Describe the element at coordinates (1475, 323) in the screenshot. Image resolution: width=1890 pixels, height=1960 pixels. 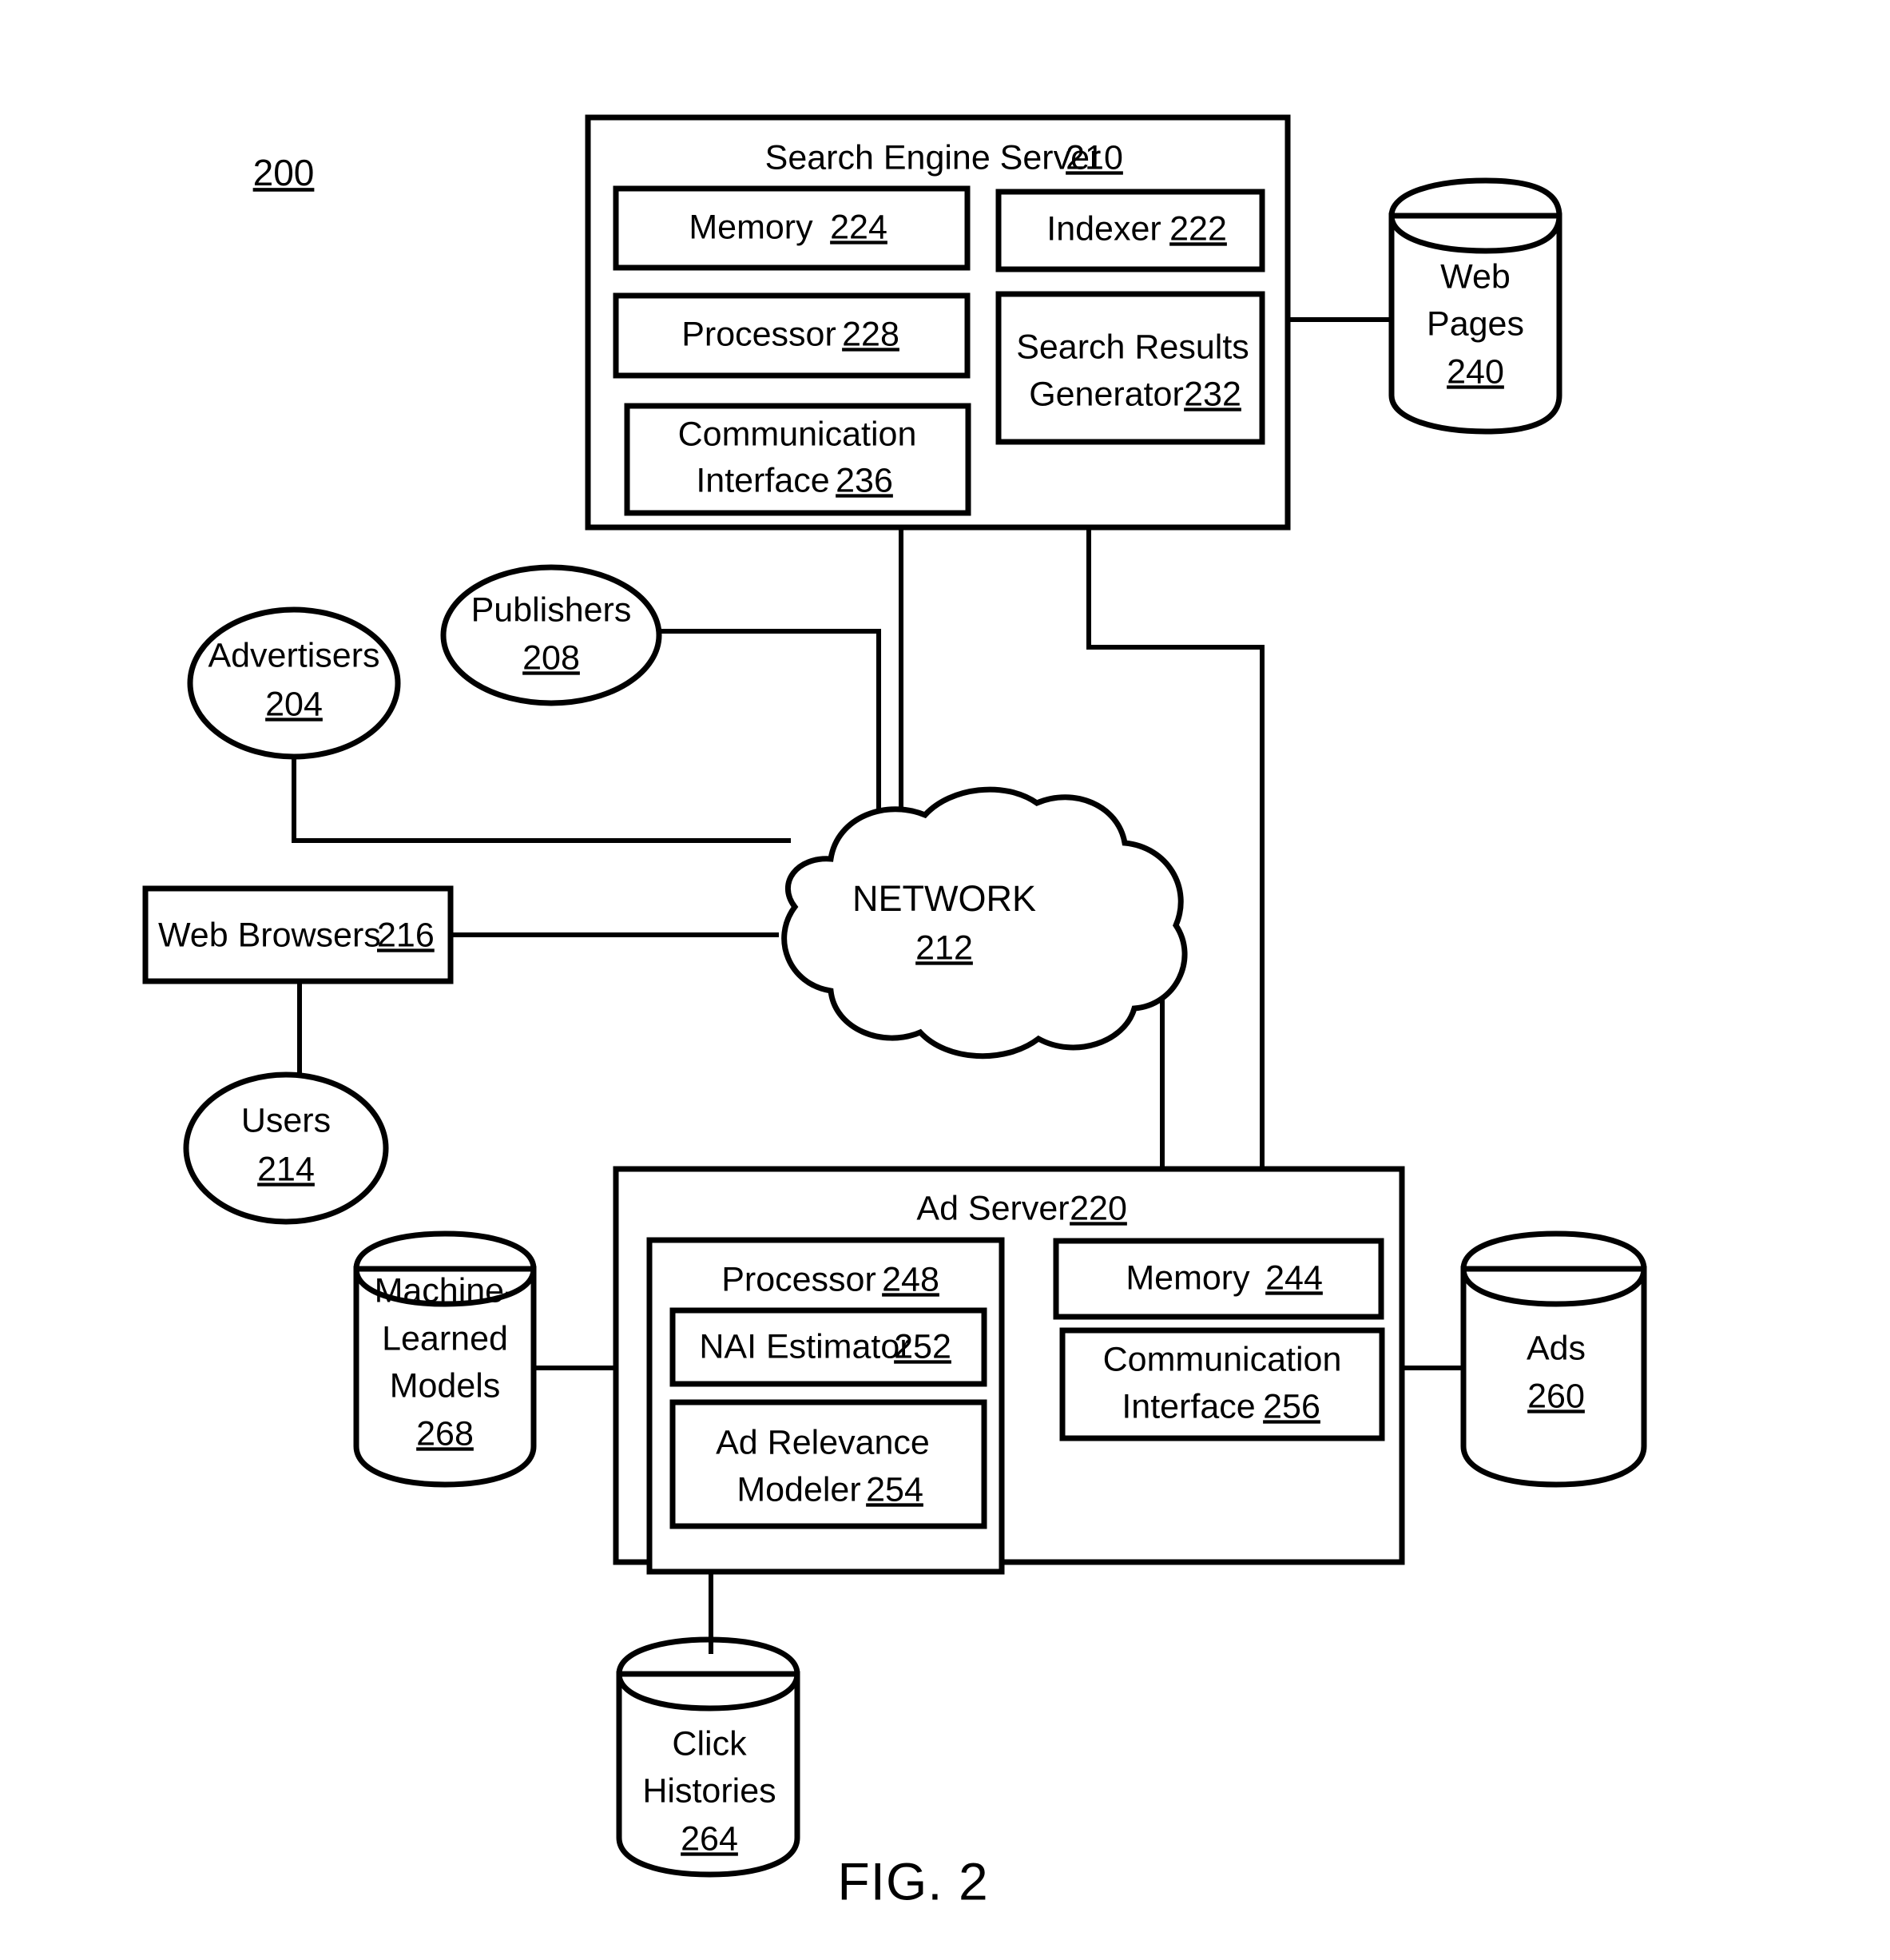
I see `web-pages-label-line2: Pages` at that location.